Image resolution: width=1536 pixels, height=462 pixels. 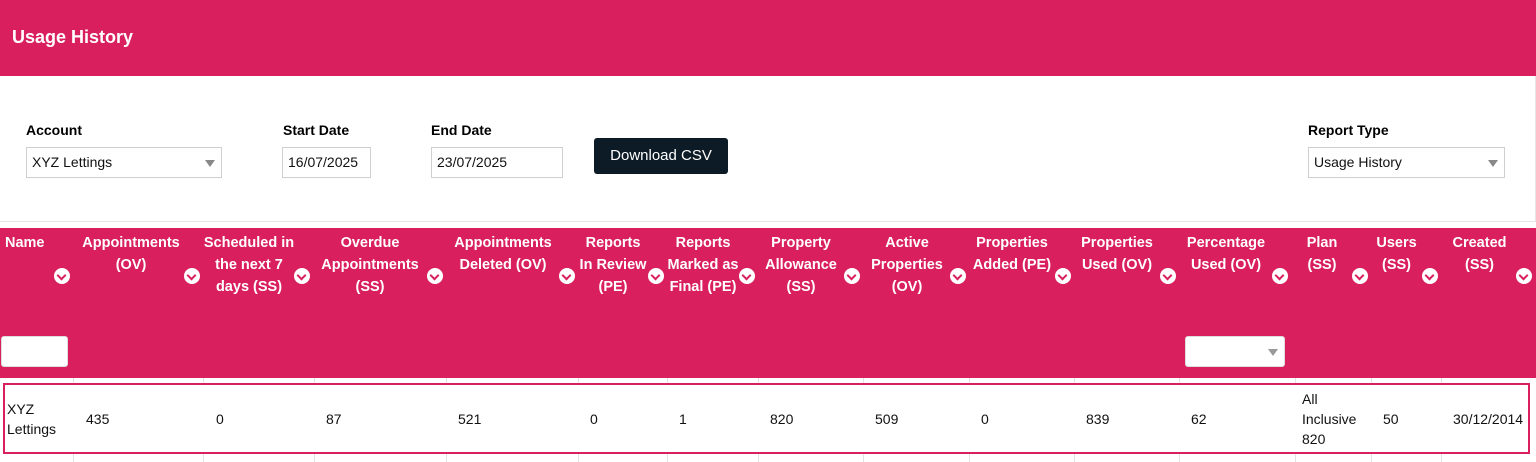 I want to click on end-date-input: 23/07/2025, so click(x=497, y=162).